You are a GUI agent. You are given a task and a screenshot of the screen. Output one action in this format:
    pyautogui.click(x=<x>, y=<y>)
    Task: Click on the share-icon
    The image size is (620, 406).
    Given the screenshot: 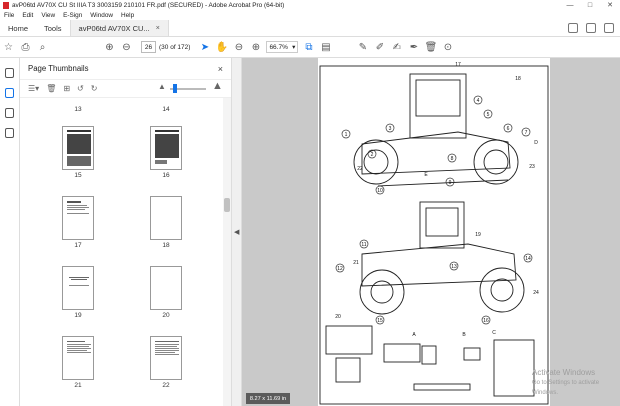 What is the action you would take?
    pyautogui.click(x=573, y=28)
    